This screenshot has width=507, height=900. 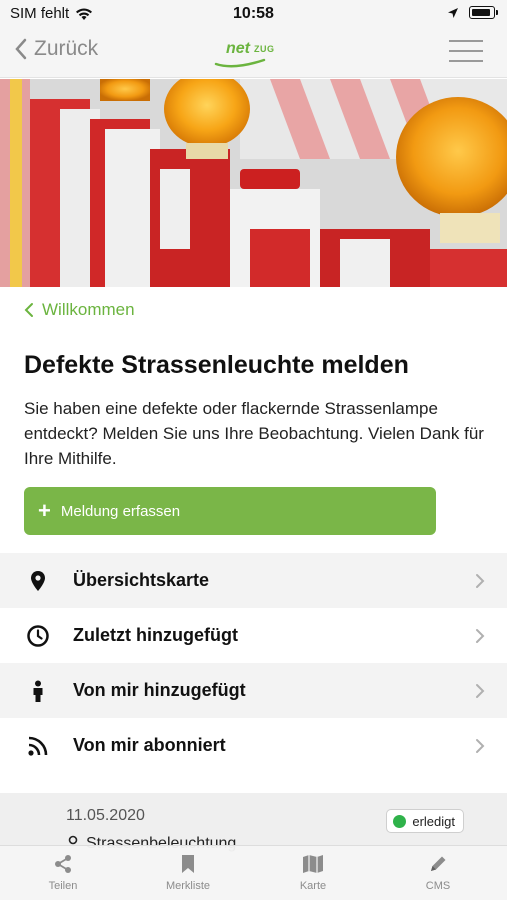 I want to click on clock: 10:58, so click(x=253, y=13).